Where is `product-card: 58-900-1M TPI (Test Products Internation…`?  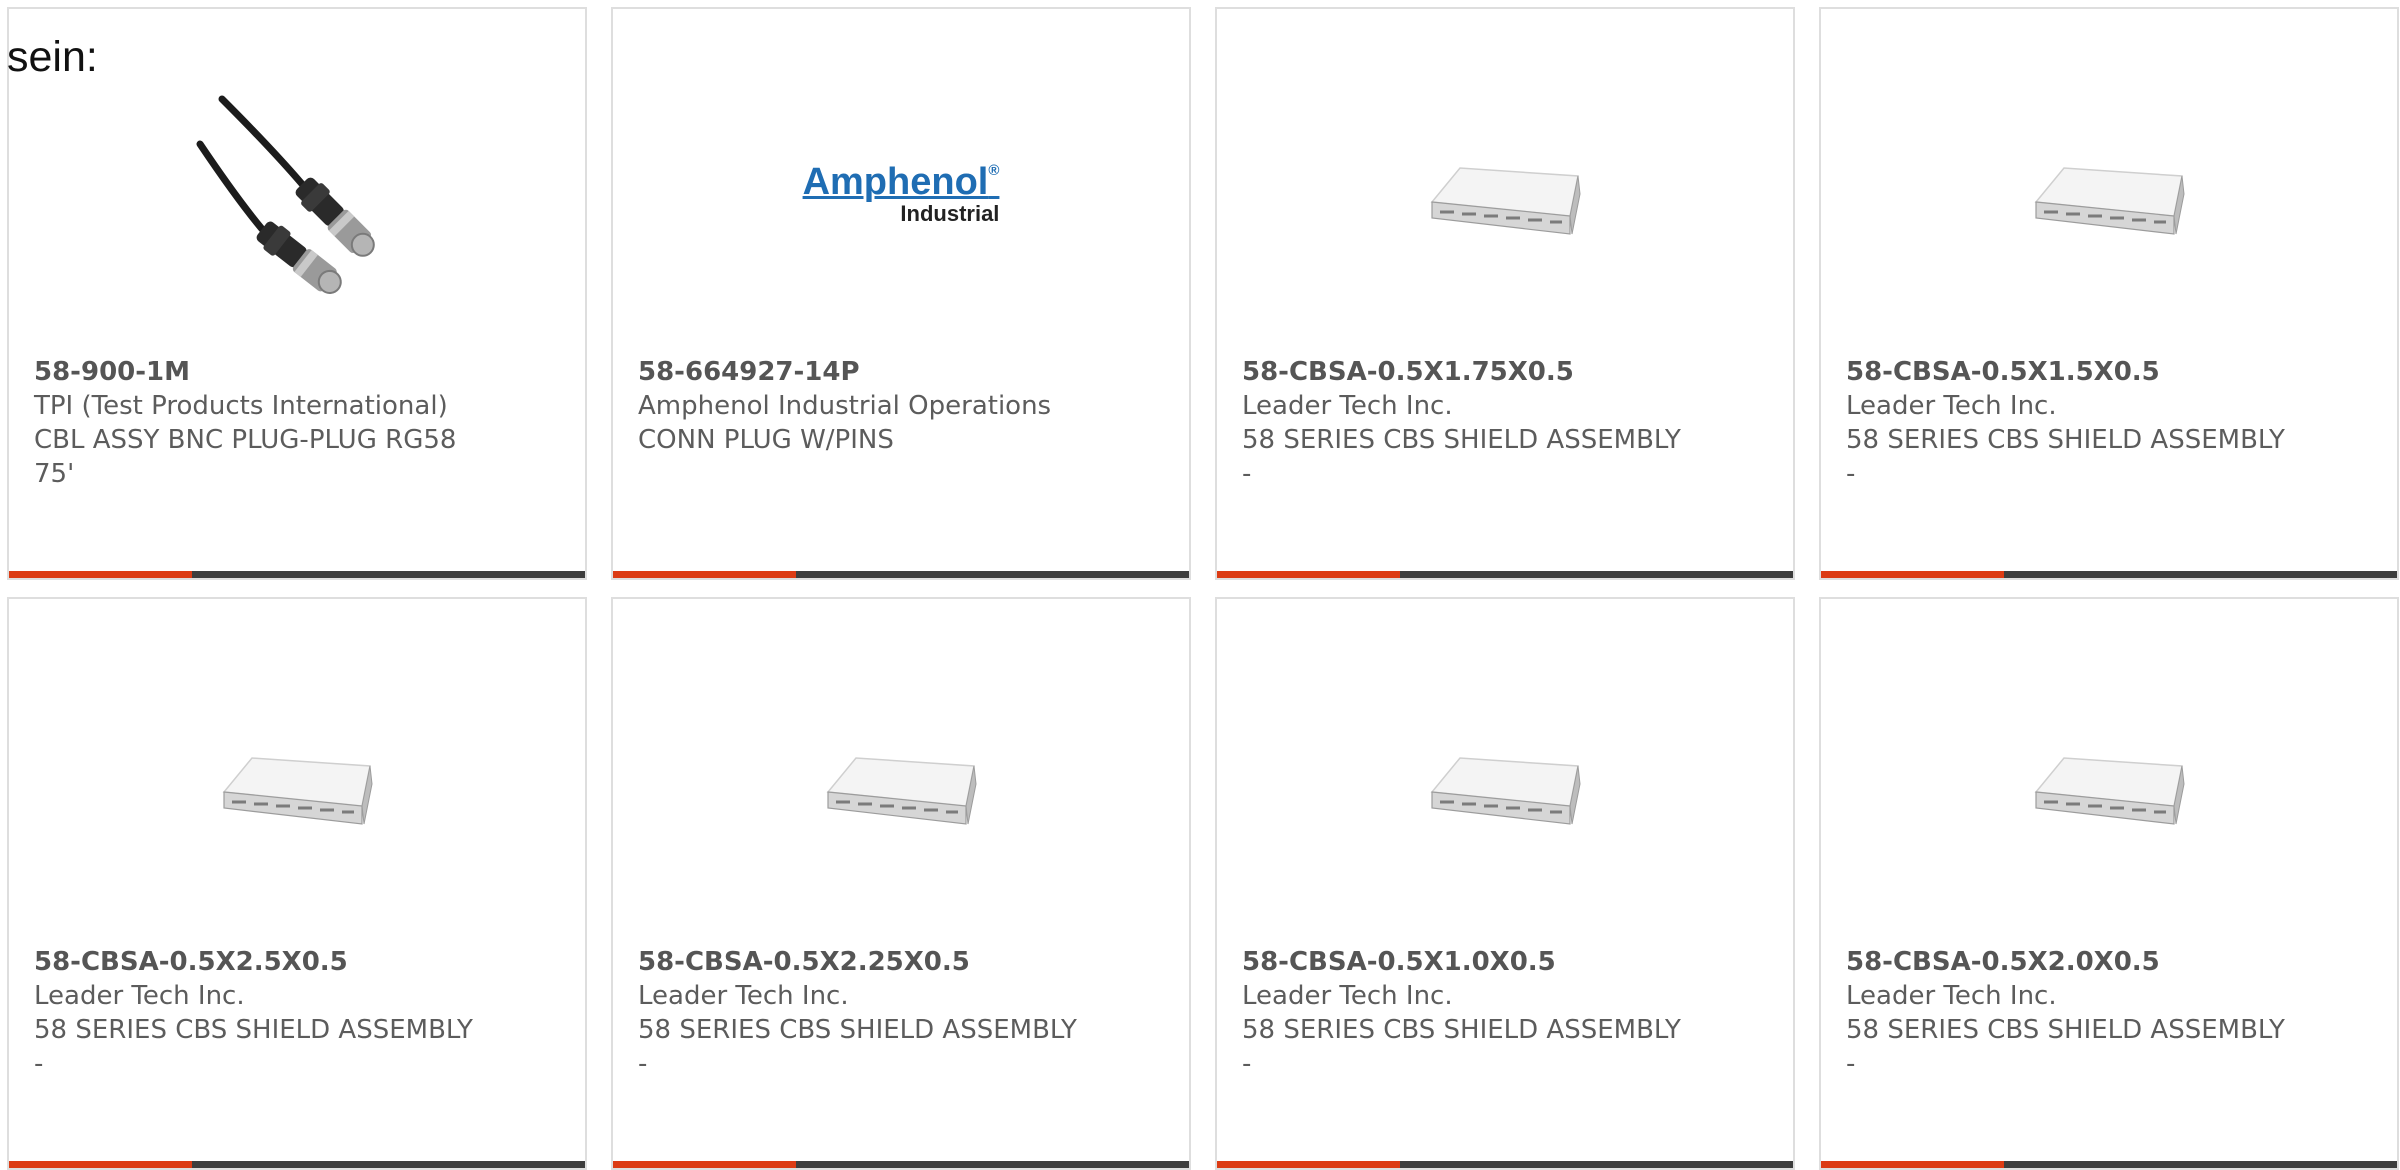 product-card: 58-900-1M TPI (Test Products Internation… is located at coordinates (297, 293).